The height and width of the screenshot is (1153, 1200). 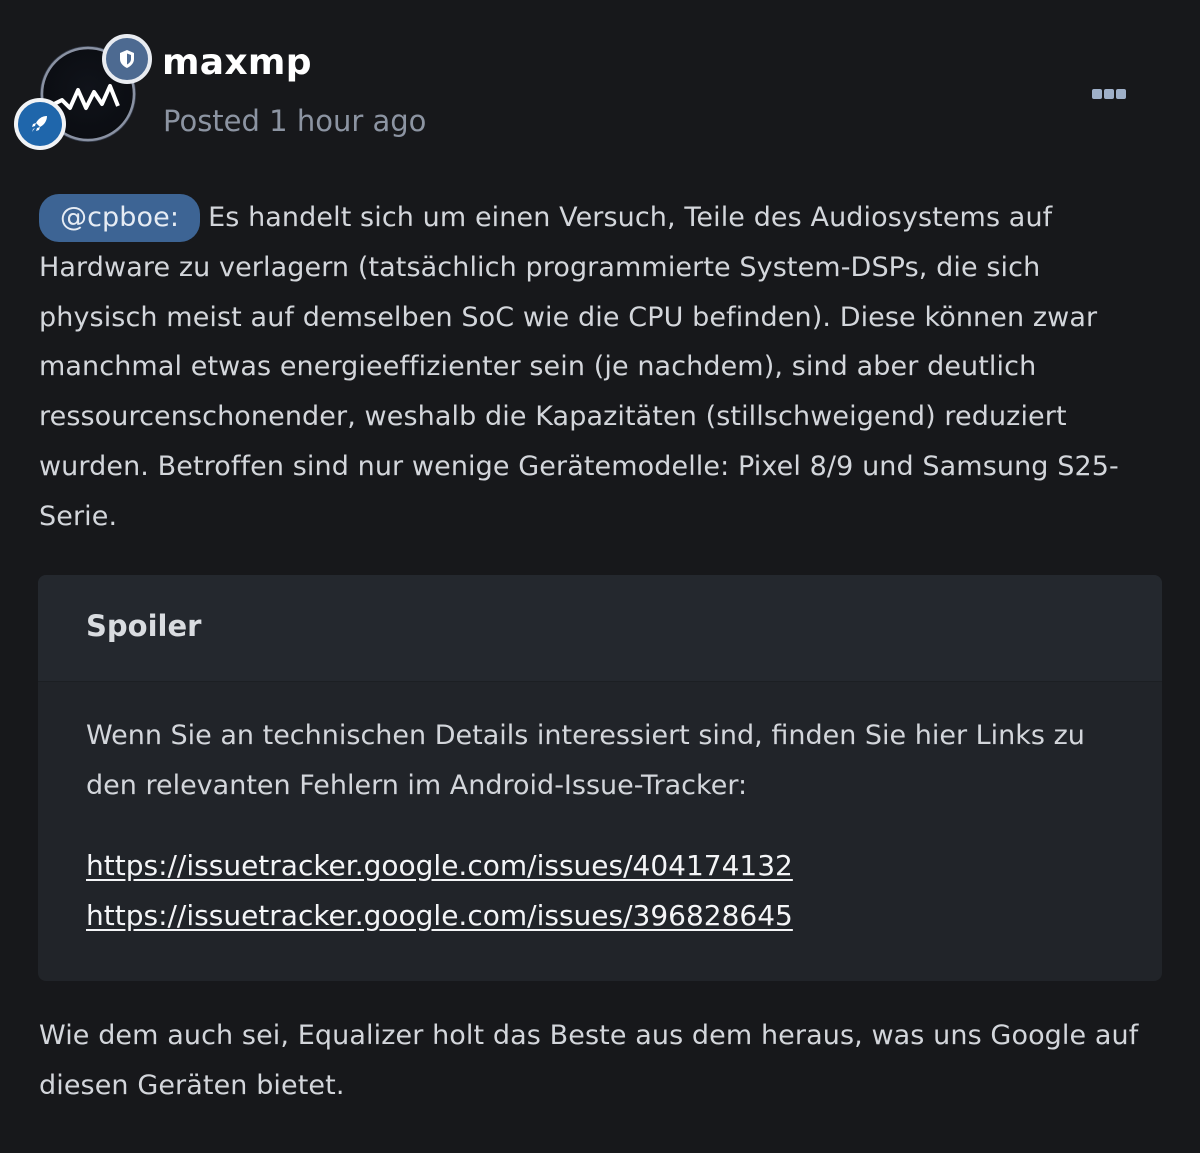 I want to click on rank-badge, so click(x=40, y=124).